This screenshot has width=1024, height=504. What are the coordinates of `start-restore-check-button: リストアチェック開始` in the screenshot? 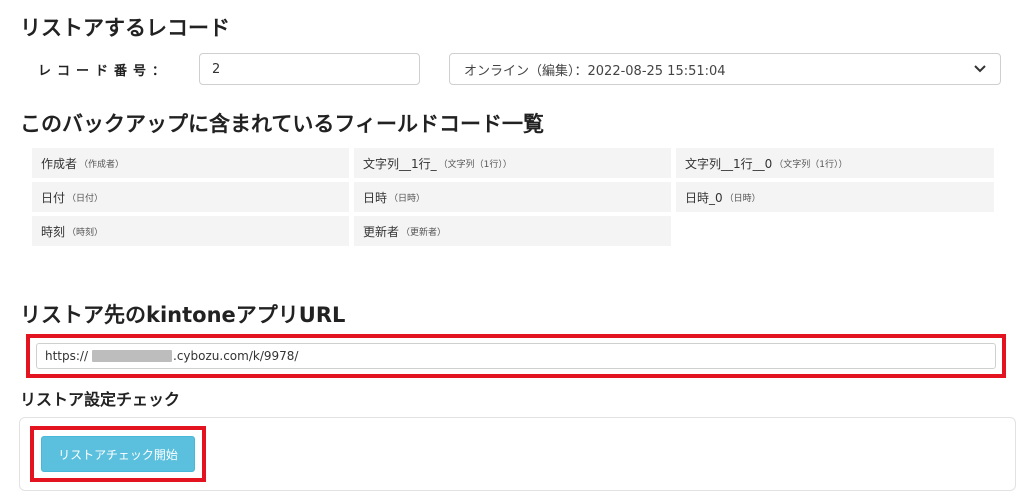 It's located at (118, 454).